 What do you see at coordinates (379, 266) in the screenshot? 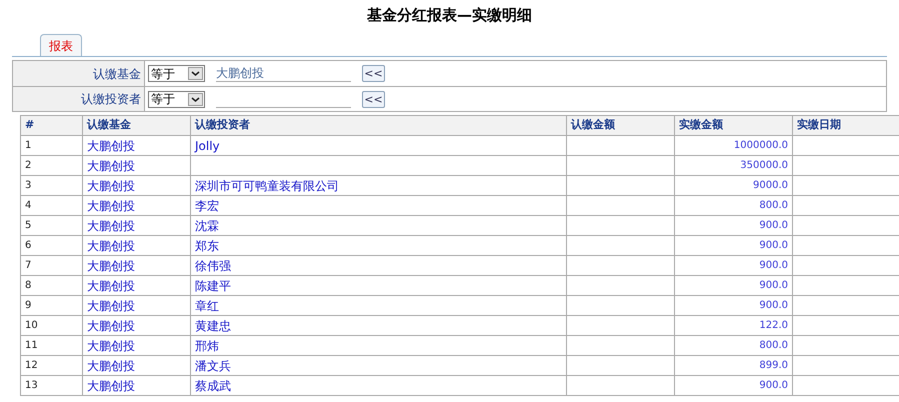
I see `table-cell: 徐伟强` at bounding box center [379, 266].